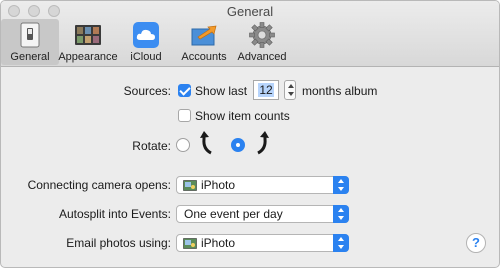 The image size is (500, 268). I want to click on email-photos-label: Email photos using:, so click(118, 243).